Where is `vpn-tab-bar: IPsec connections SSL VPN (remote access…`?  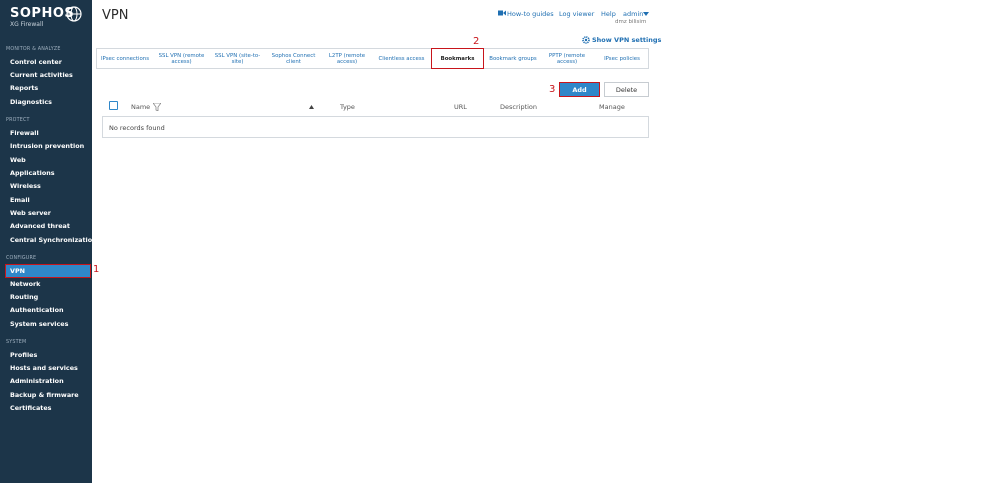
vpn-tab-bar: IPsec connections SSL VPN (remote access… is located at coordinates (372, 58).